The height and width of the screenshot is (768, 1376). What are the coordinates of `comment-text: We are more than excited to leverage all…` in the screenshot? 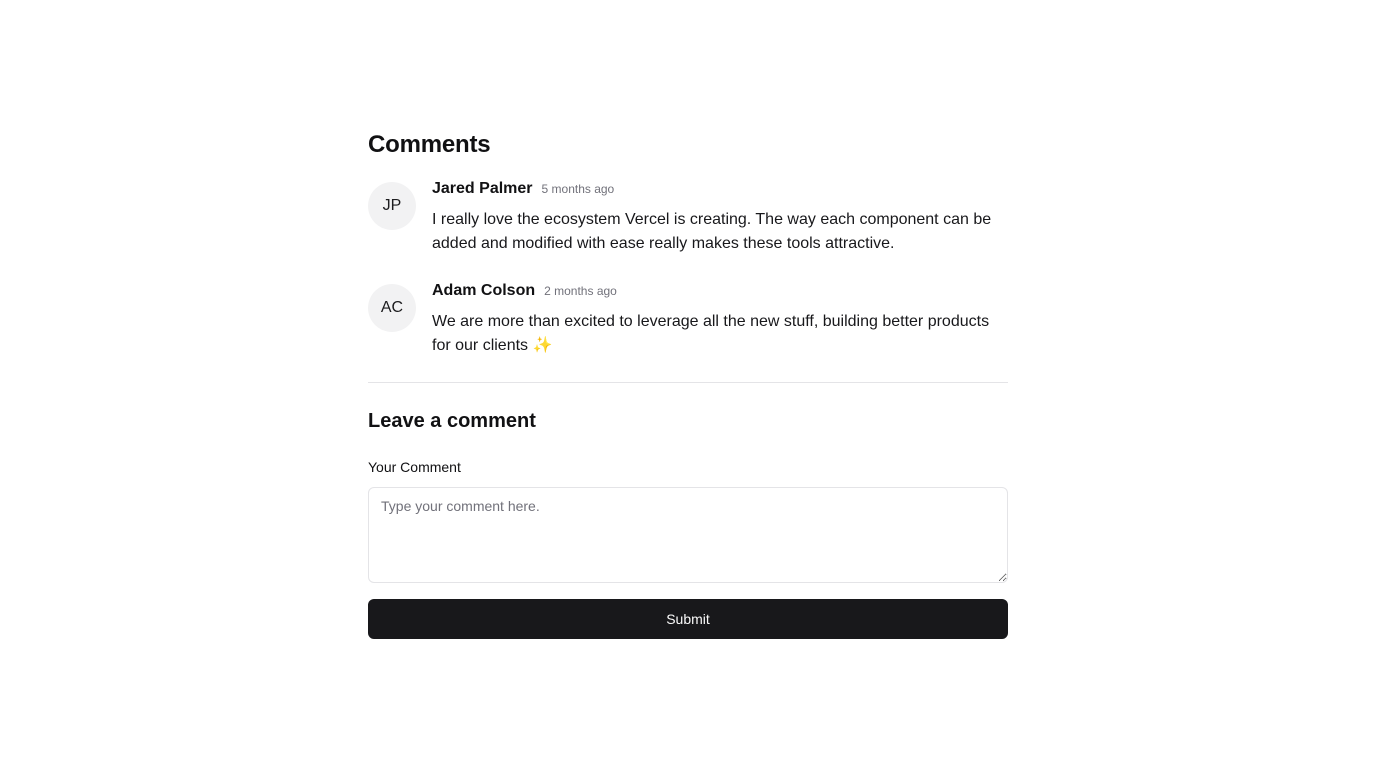 It's located at (711, 333).